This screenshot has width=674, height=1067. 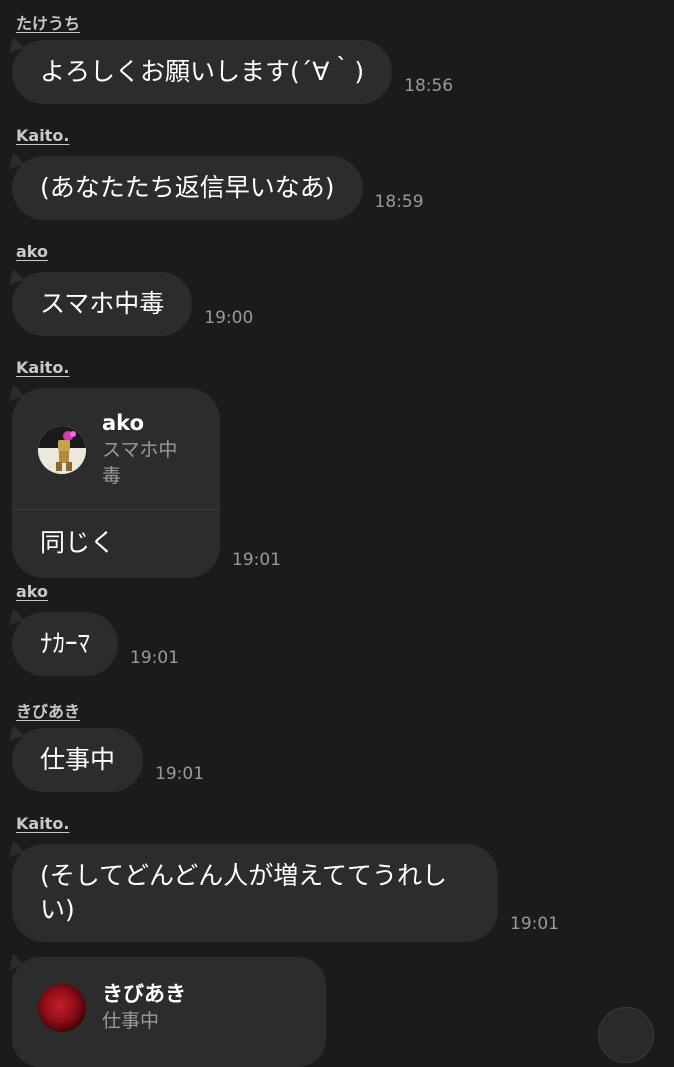 What do you see at coordinates (202, 72) in the screenshot?
I see `message-bubble: よろしくお願いします(´∀｀)` at bounding box center [202, 72].